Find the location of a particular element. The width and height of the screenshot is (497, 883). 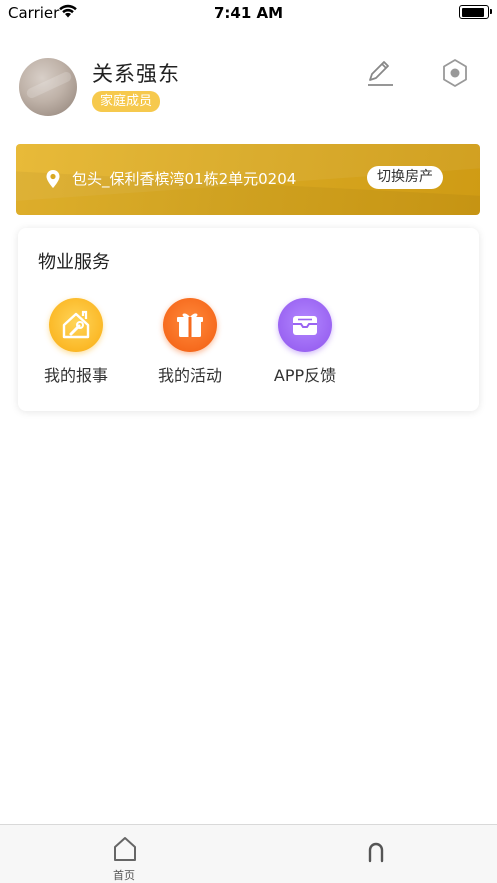

service-item-activity: 我的活动 is located at coordinates (190, 343).